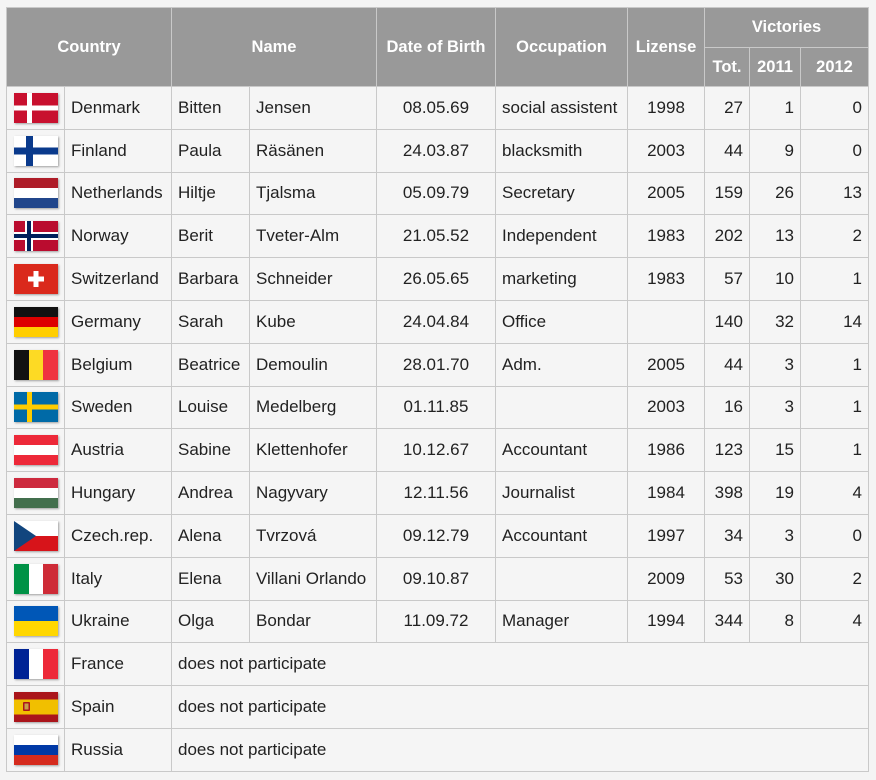 The height and width of the screenshot is (780, 876). Describe the element at coordinates (562, 493) in the screenshot. I see `occupation-cell: Journalist` at that location.